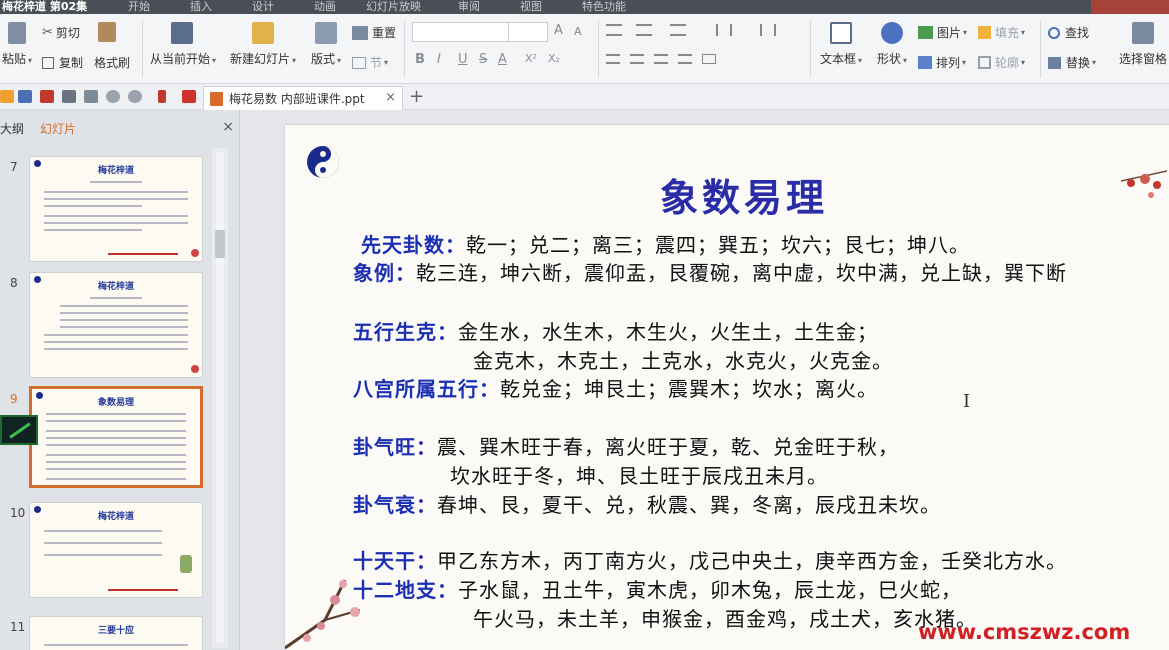  I want to click on clipboard-icon, so click(17, 33).